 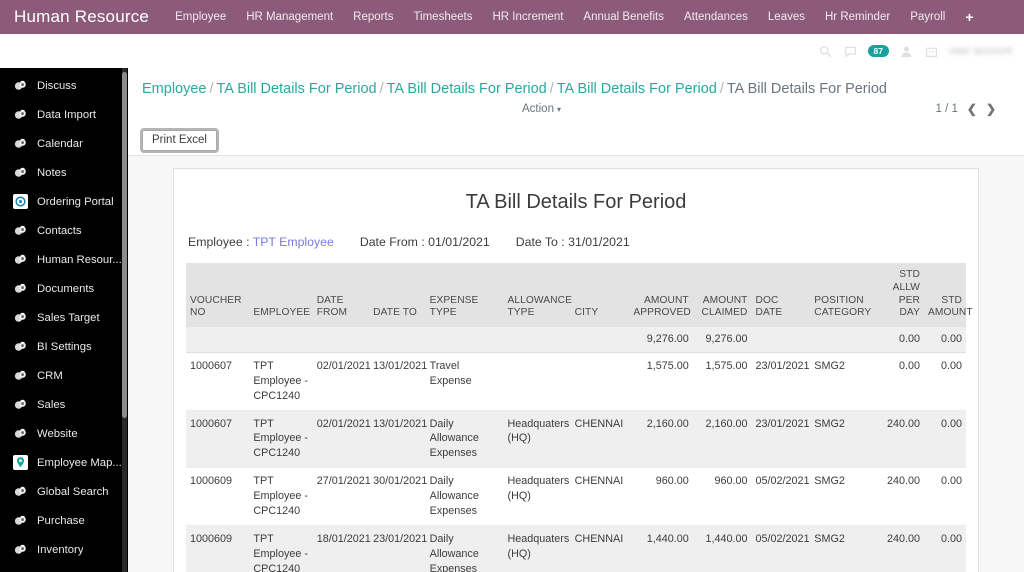 What do you see at coordinates (906, 281) in the screenshot?
I see `column-header-line1: STD ALLW` at bounding box center [906, 281].